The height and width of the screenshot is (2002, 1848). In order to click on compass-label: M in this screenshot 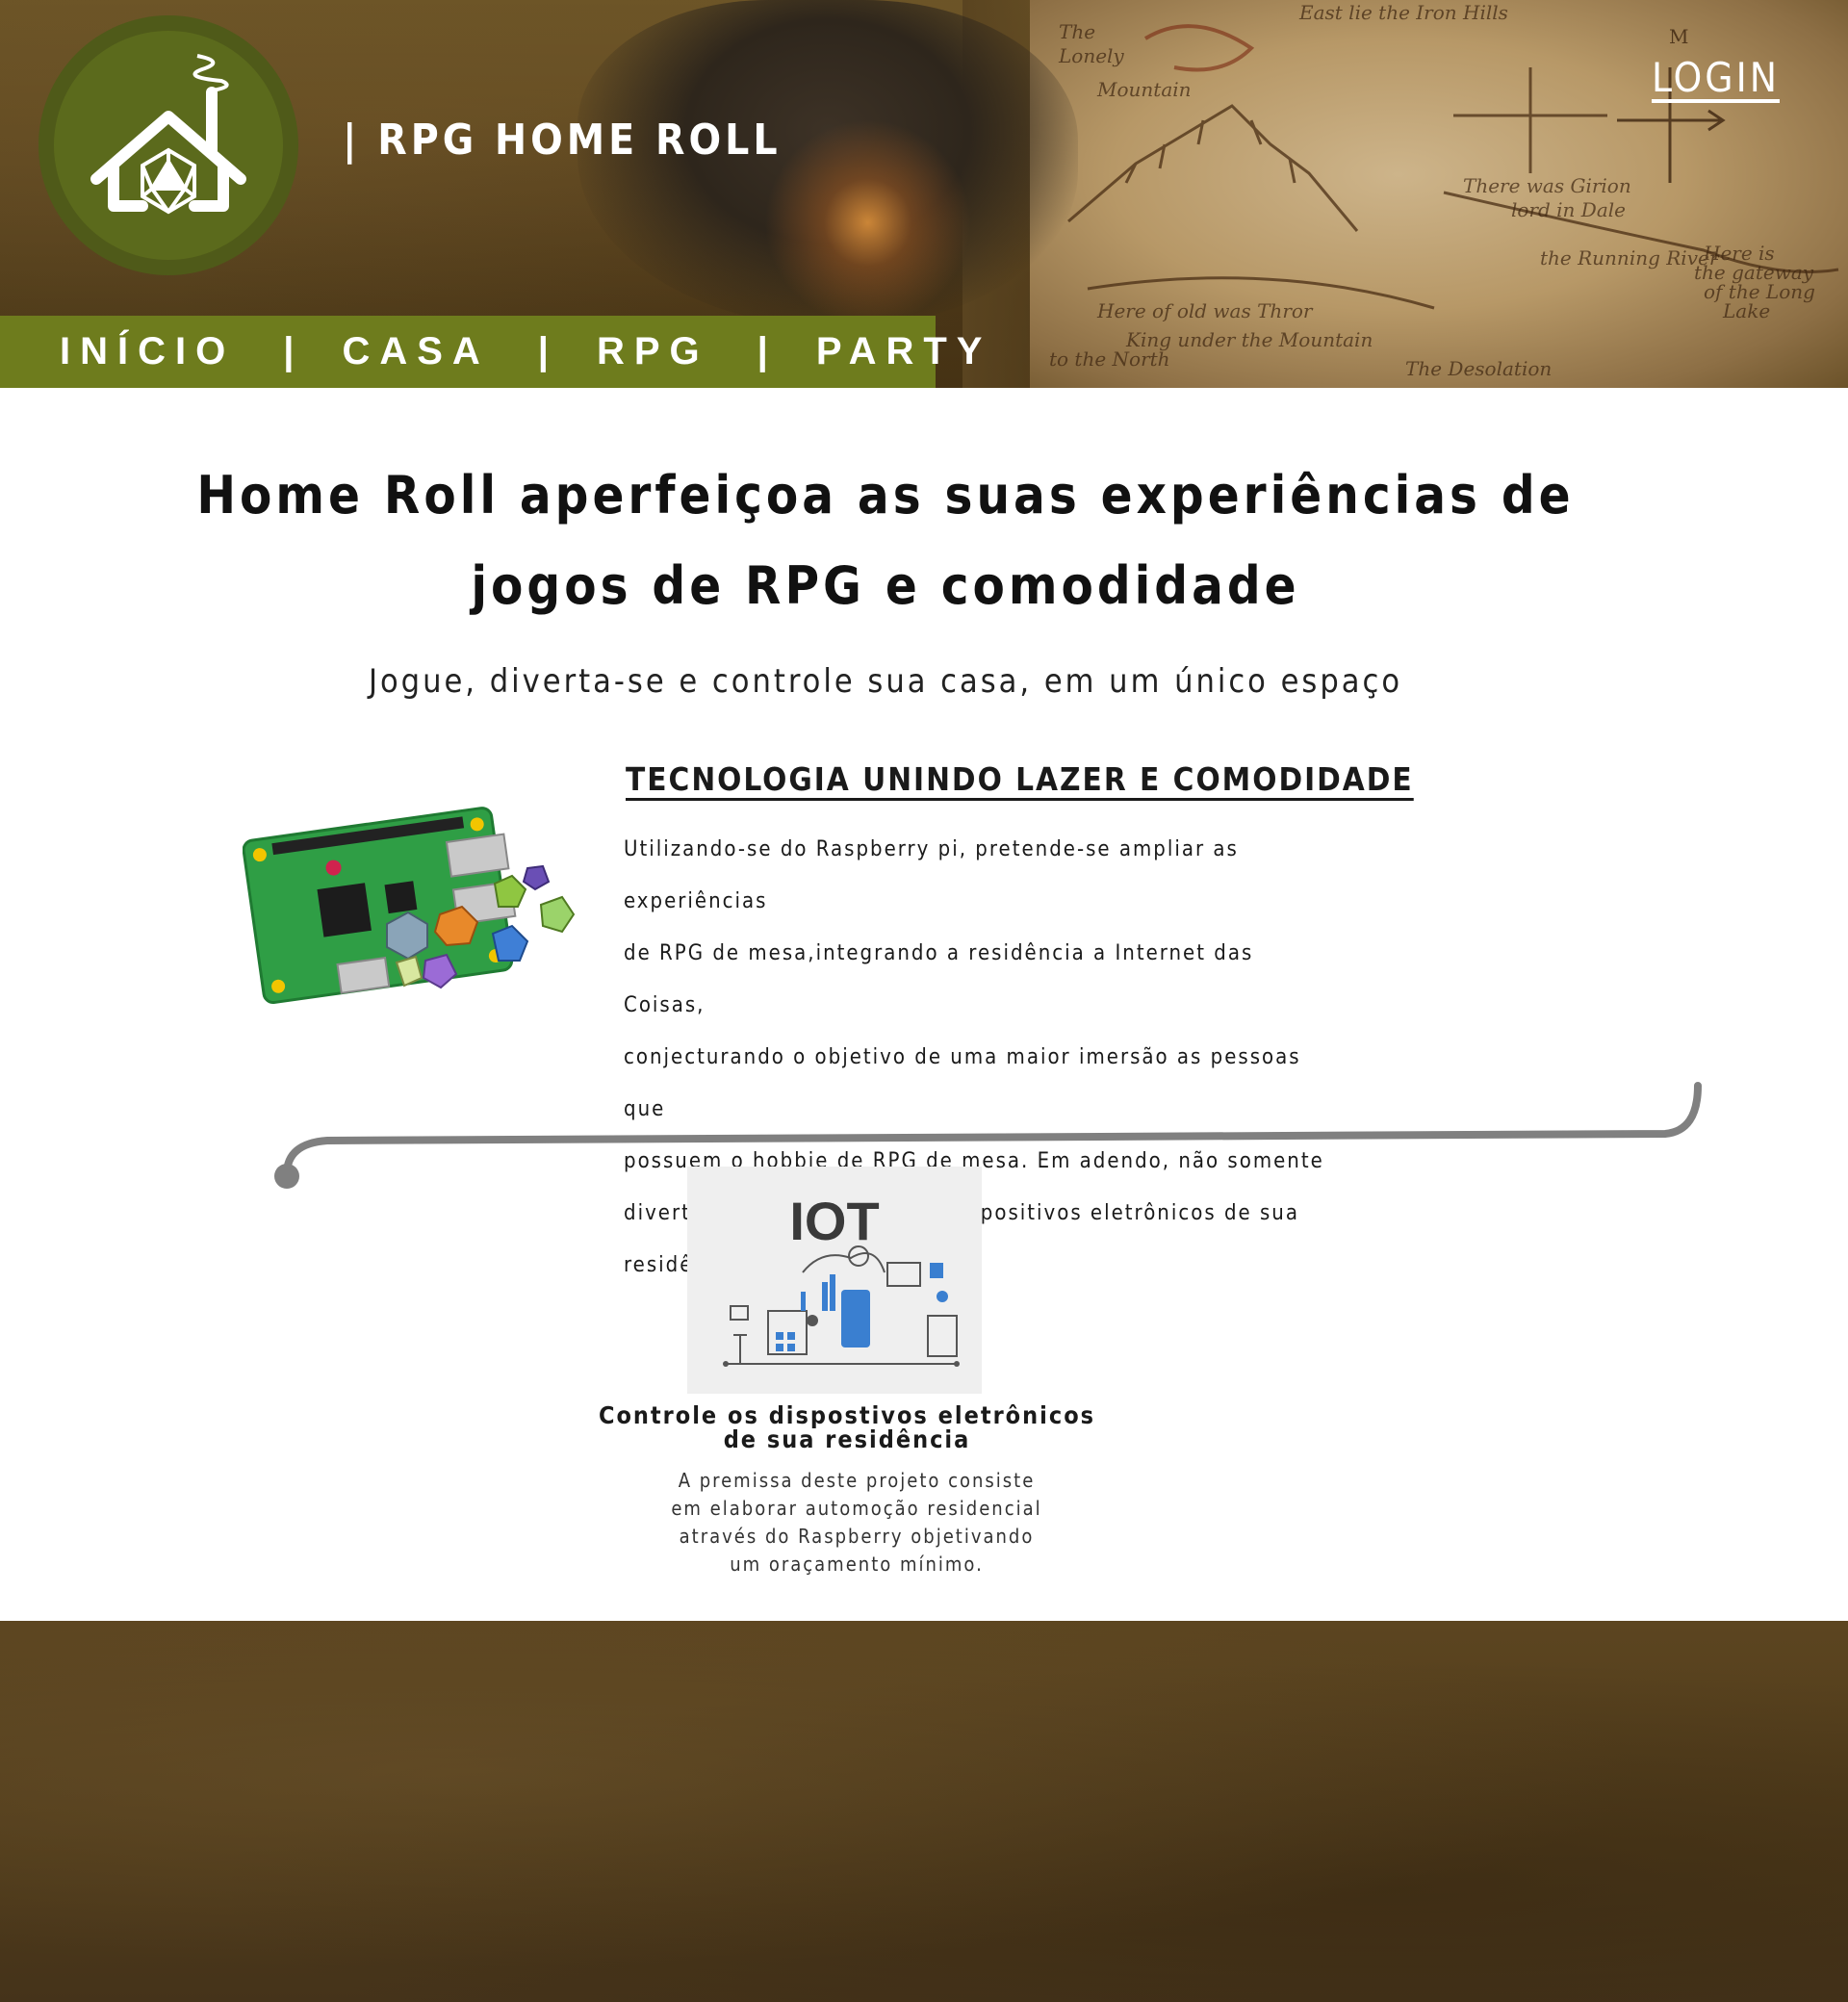, I will do `click(1678, 36)`.